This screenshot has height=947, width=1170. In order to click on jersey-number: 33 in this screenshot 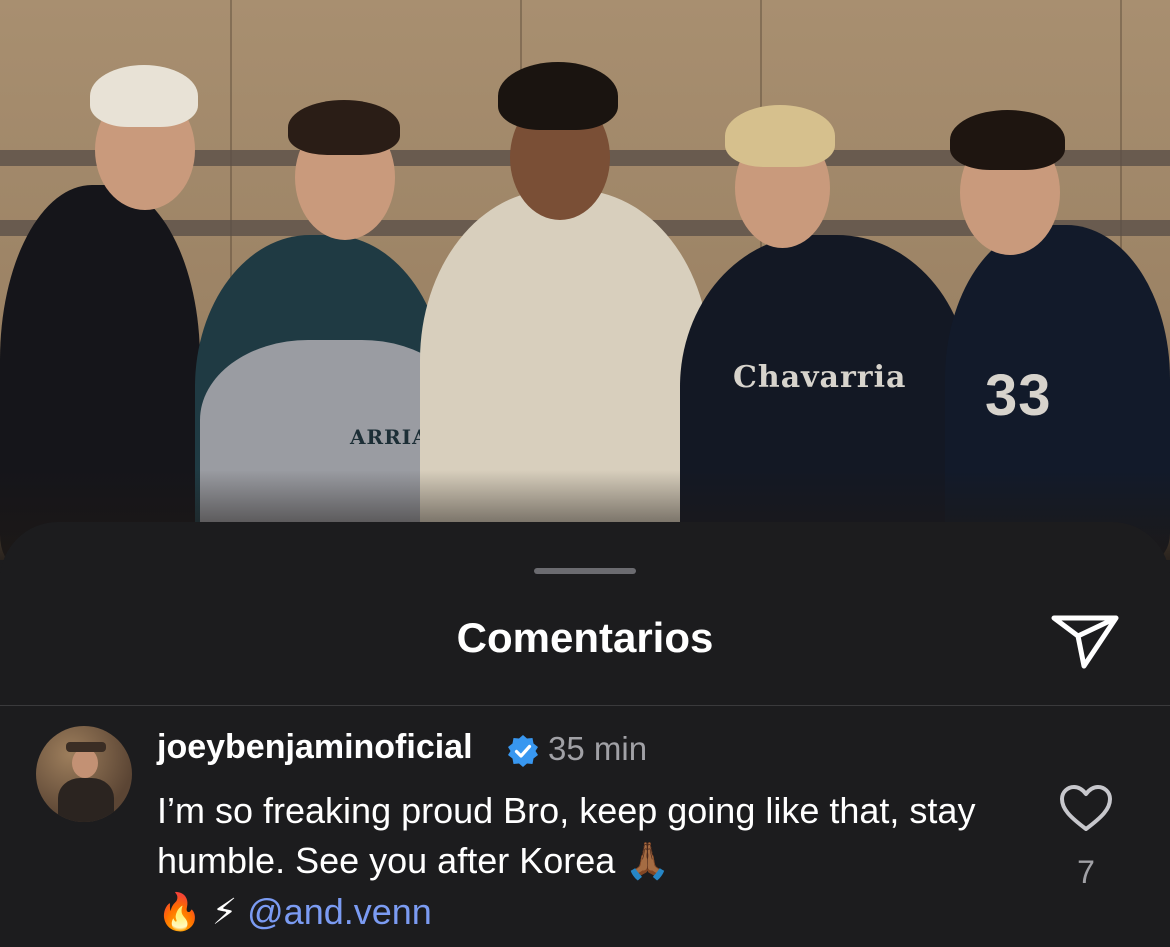, I will do `click(1018, 395)`.